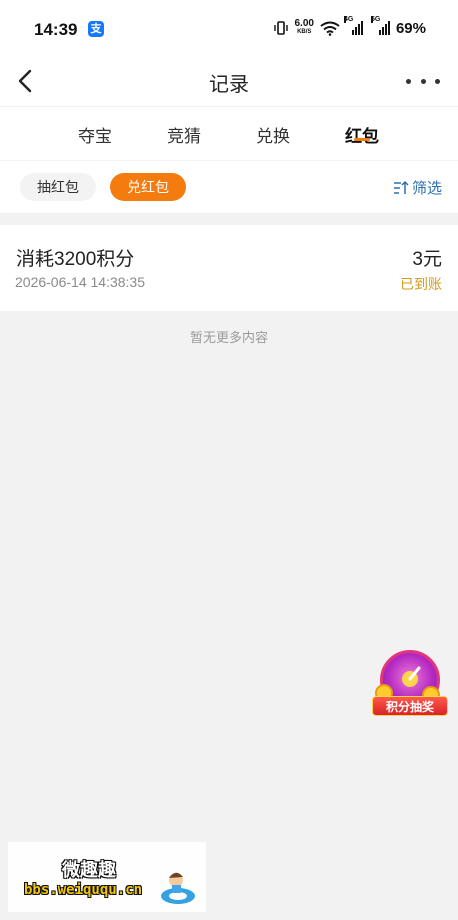 This screenshot has height=920, width=458. I want to click on signal-5g-icon: 5G, so click(380, 25).